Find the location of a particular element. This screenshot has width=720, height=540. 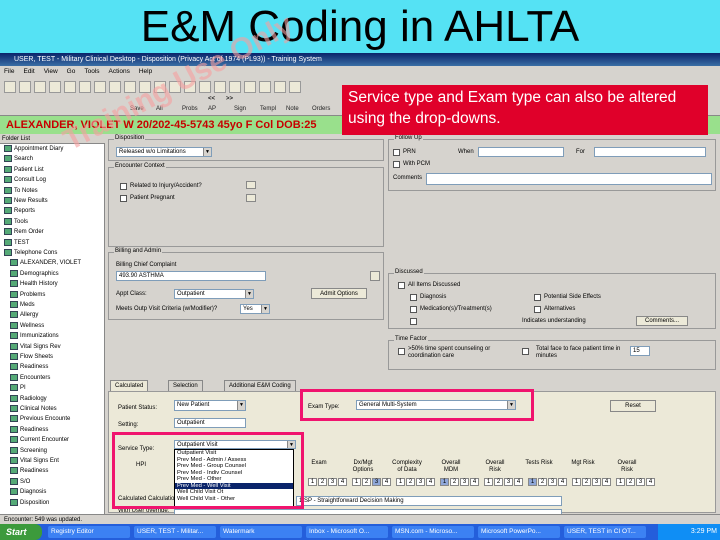

calc-field: 1 SP - Straightforward Decision Making is located at coordinates (429, 501).